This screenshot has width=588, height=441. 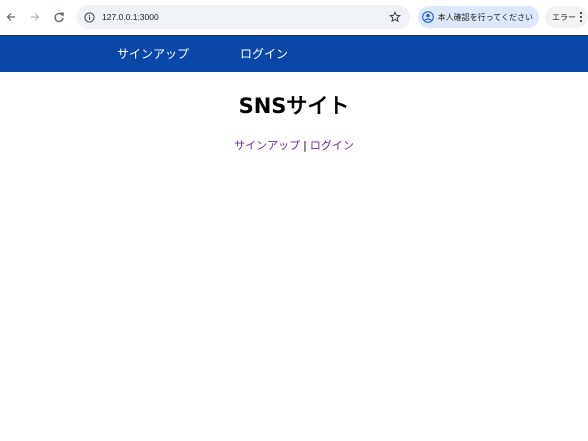 What do you see at coordinates (264, 53) in the screenshot?
I see `nav-login-link: ログイン` at bounding box center [264, 53].